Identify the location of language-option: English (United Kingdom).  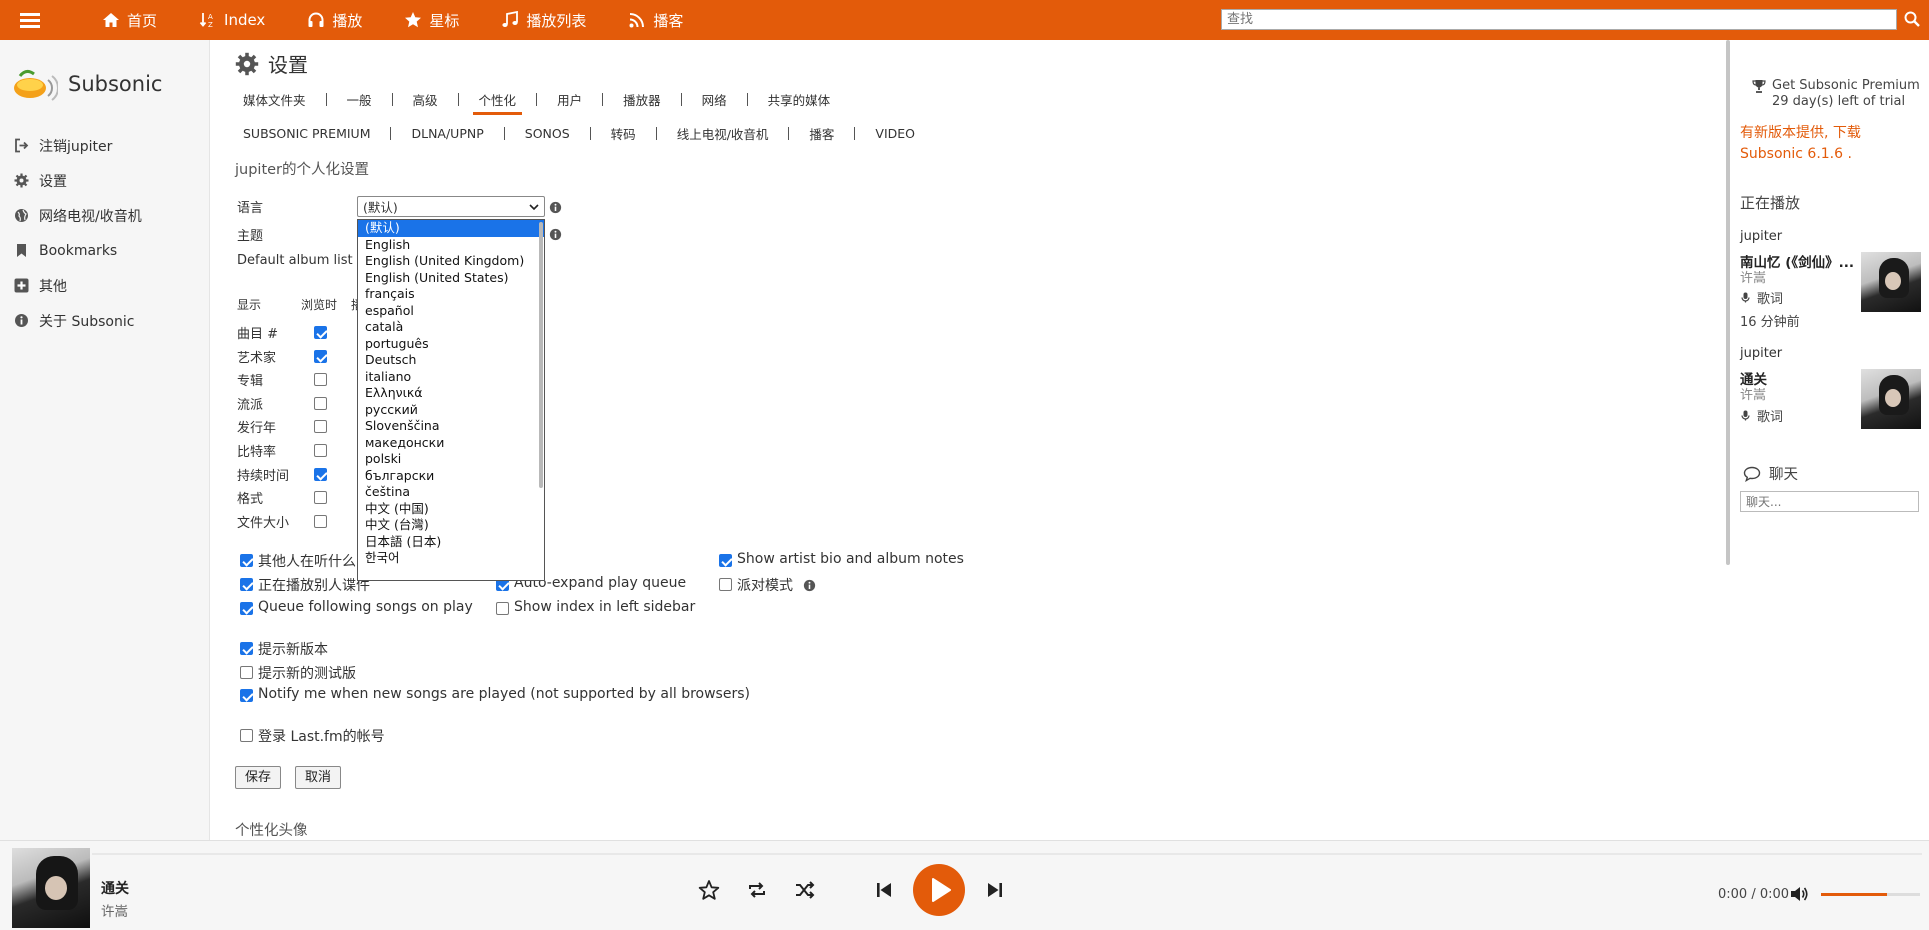
(451, 261).